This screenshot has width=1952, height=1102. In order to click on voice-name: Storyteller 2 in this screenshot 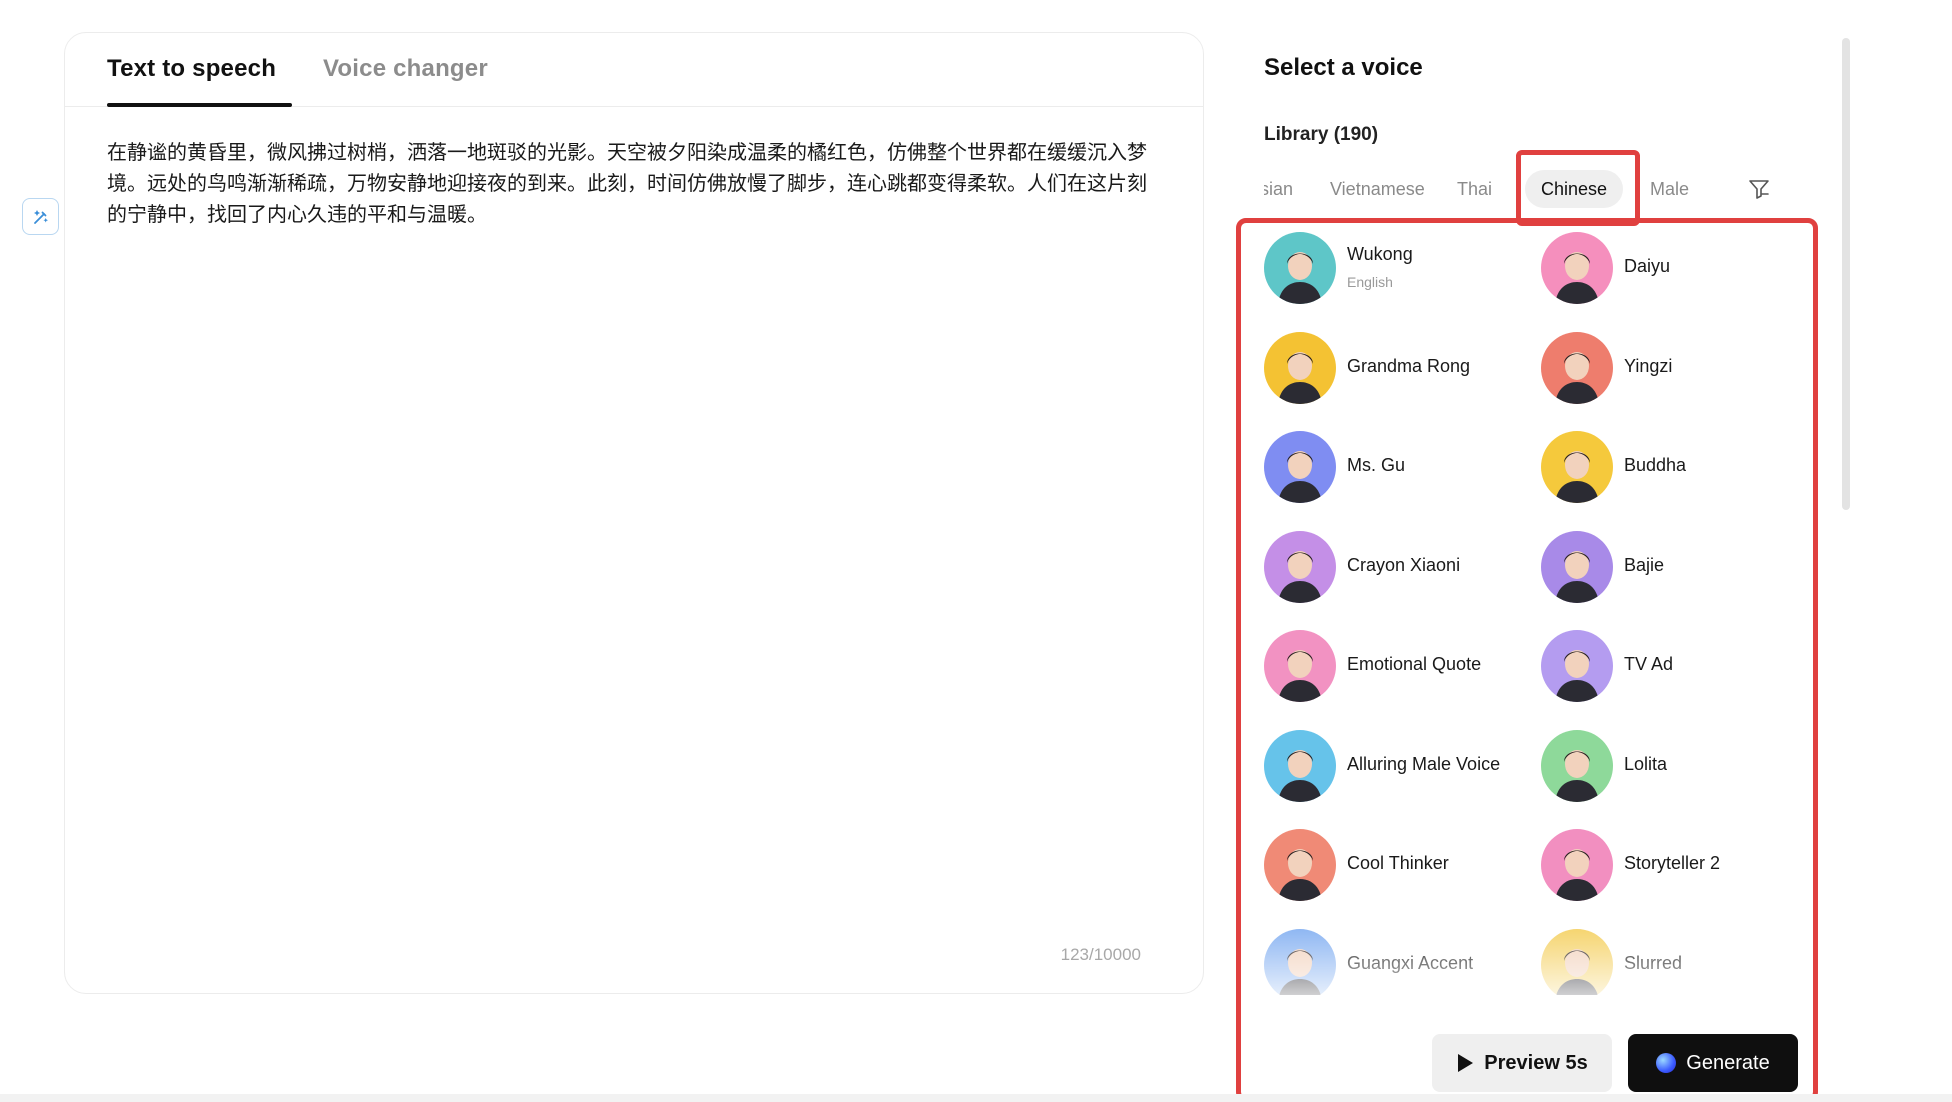, I will do `click(1672, 863)`.